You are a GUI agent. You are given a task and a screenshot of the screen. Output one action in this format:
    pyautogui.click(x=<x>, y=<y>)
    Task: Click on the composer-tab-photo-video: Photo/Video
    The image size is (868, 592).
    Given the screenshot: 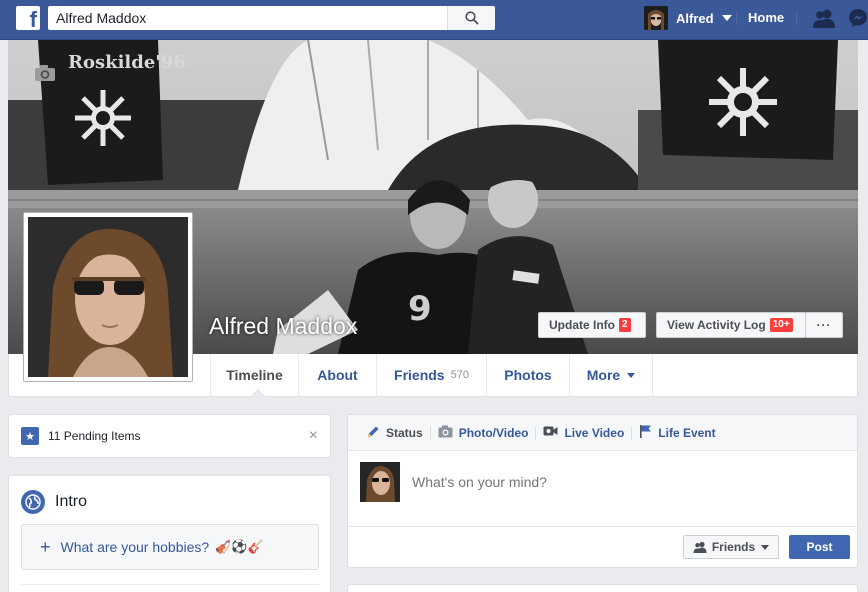 What is the action you would take?
    pyautogui.click(x=484, y=433)
    